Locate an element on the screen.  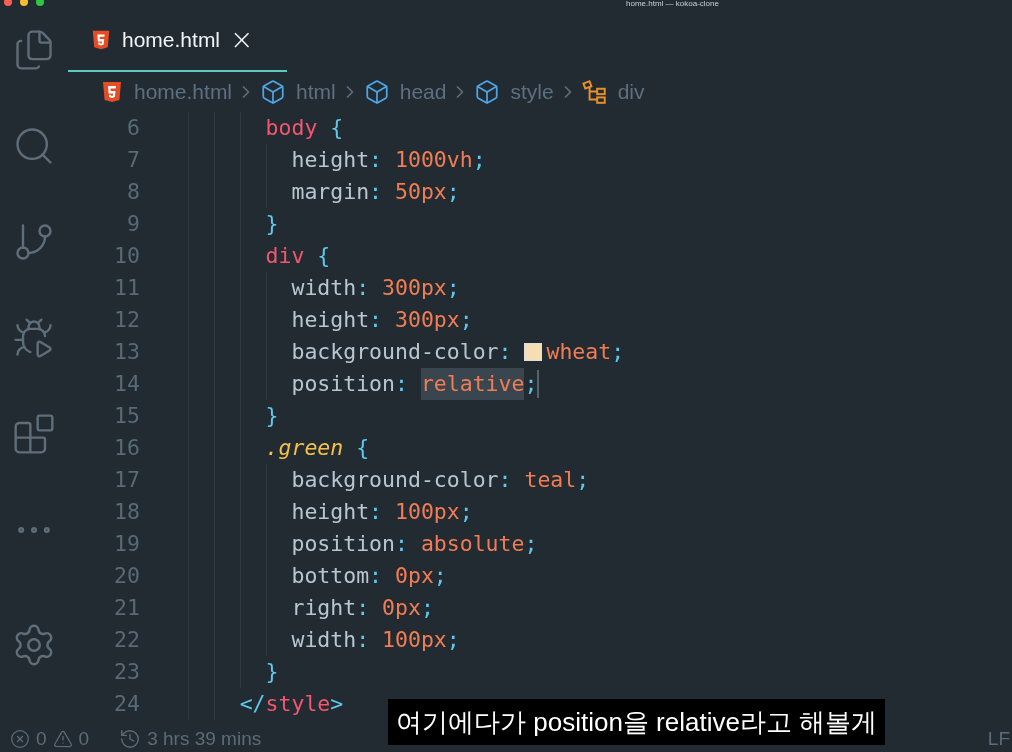
line-number: 23 is located at coordinates (126, 671).